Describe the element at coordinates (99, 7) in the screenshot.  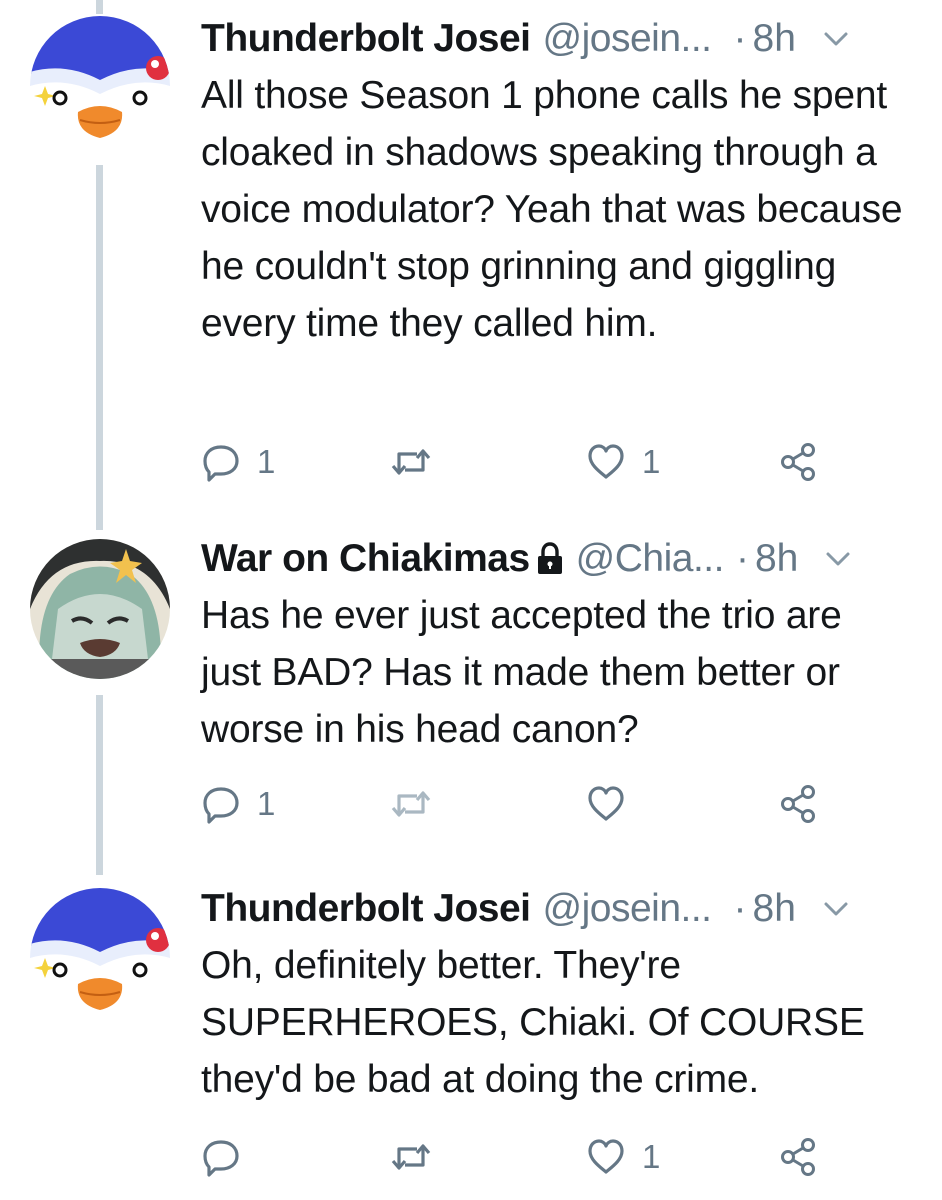
I see `thread-line` at that location.